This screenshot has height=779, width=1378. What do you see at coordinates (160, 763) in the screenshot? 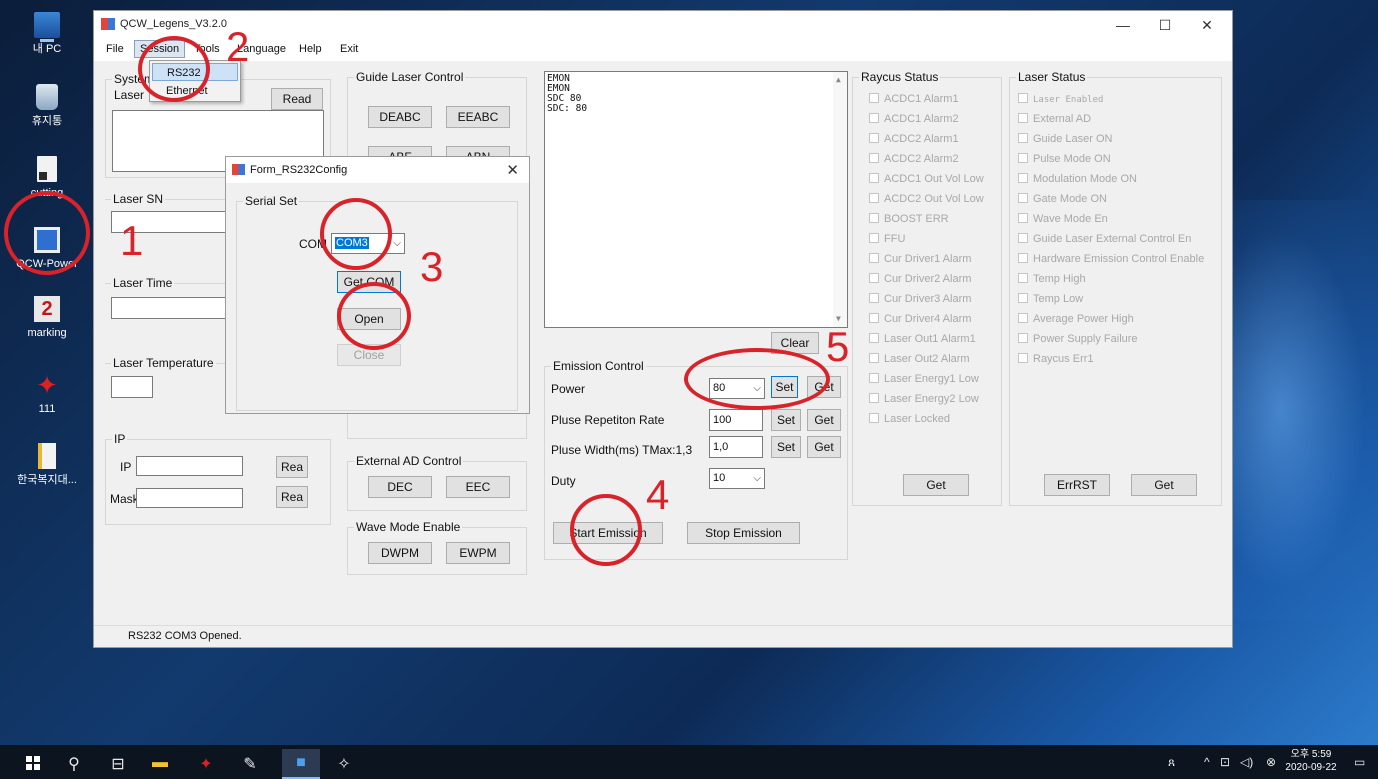
I see `file-explorer-icon: ▬` at bounding box center [160, 763].